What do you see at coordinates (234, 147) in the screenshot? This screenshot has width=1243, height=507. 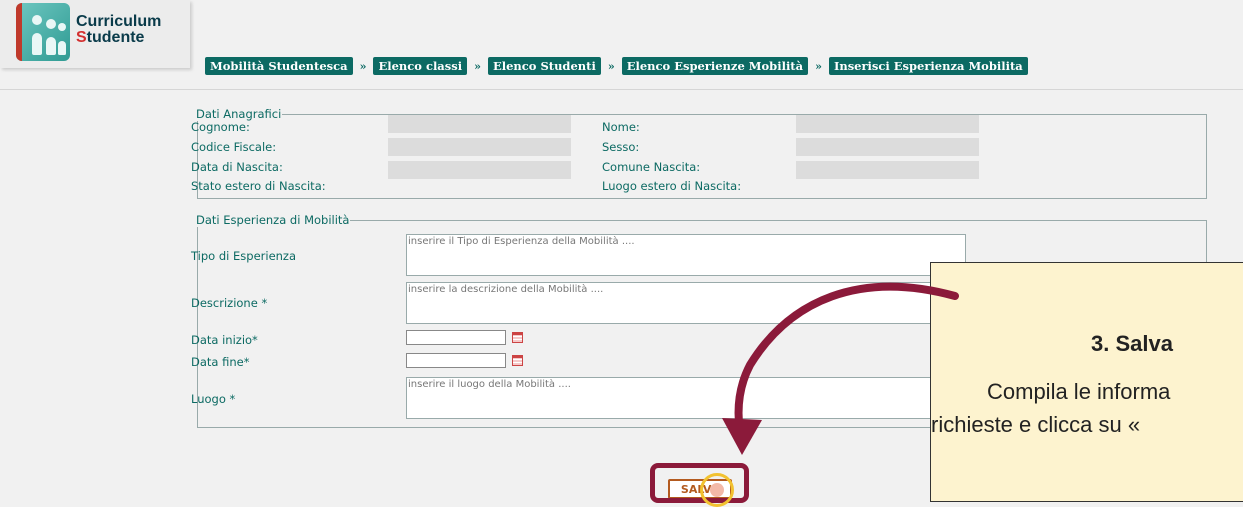 I see `codice-fiscale-label: Codice Fiscale:` at bounding box center [234, 147].